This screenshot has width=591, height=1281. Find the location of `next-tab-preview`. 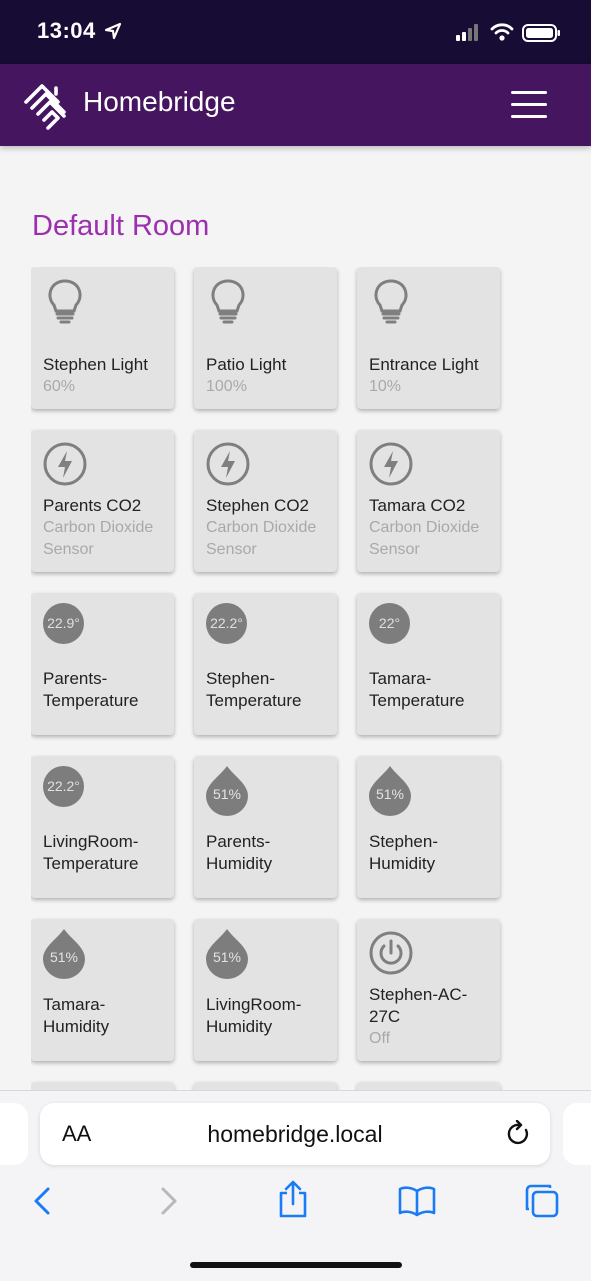

next-tab-preview is located at coordinates (577, 1134).